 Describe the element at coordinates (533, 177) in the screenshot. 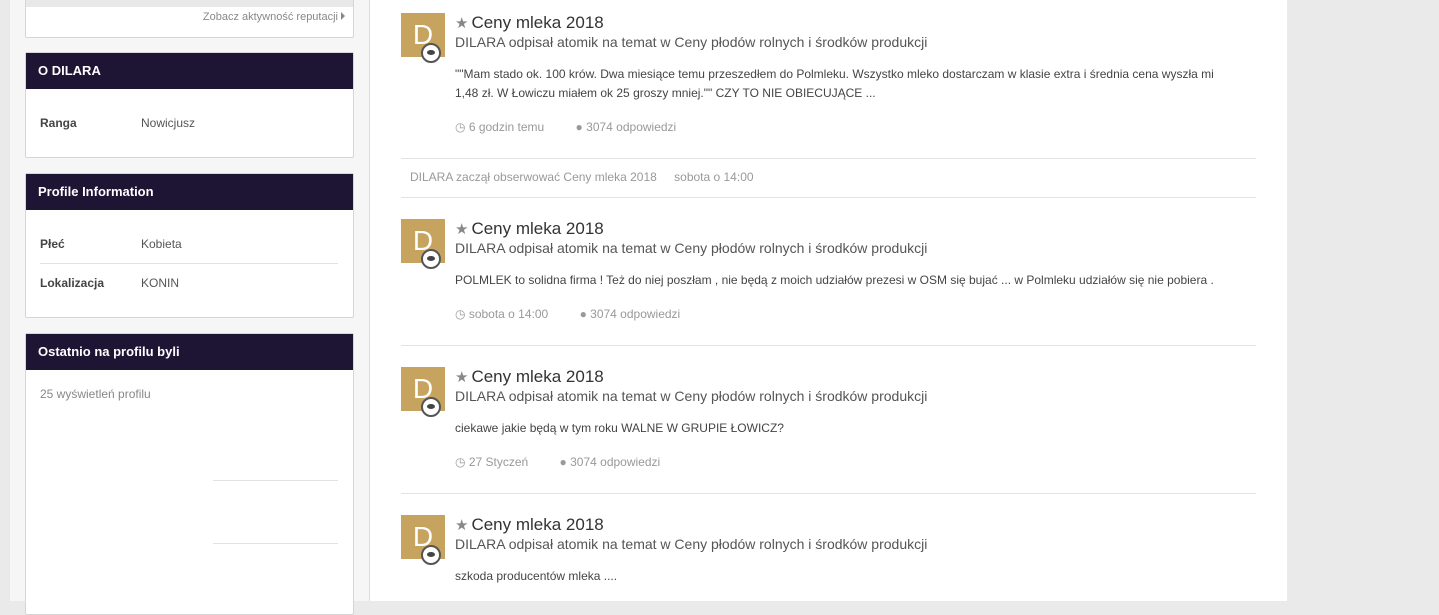

I see `activity-text: DILARA zaczął obserwować Ceny mleka 2018` at that location.